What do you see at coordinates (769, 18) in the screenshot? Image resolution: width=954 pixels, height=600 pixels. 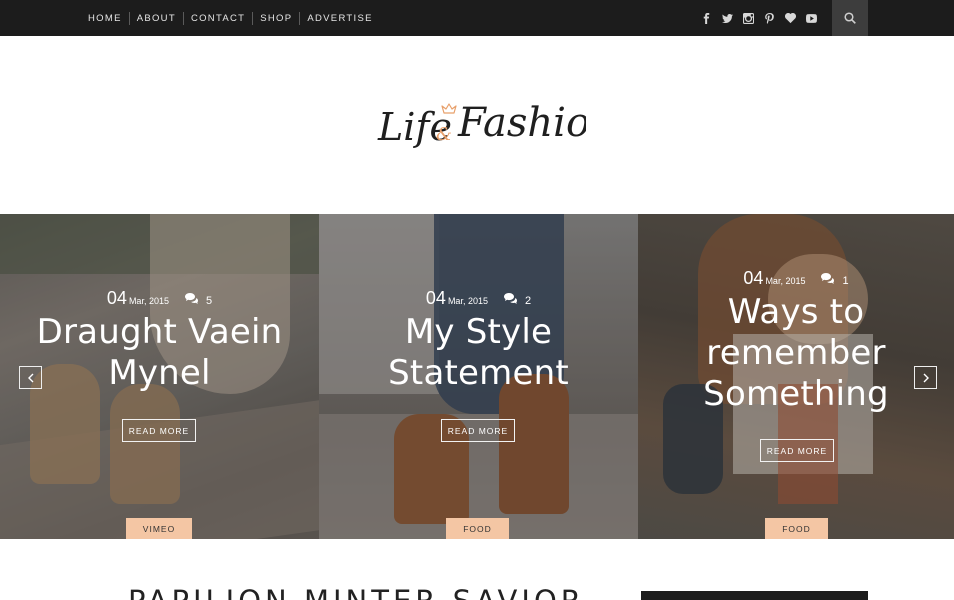 I see `pinterest-icon` at bounding box center [769, 18].